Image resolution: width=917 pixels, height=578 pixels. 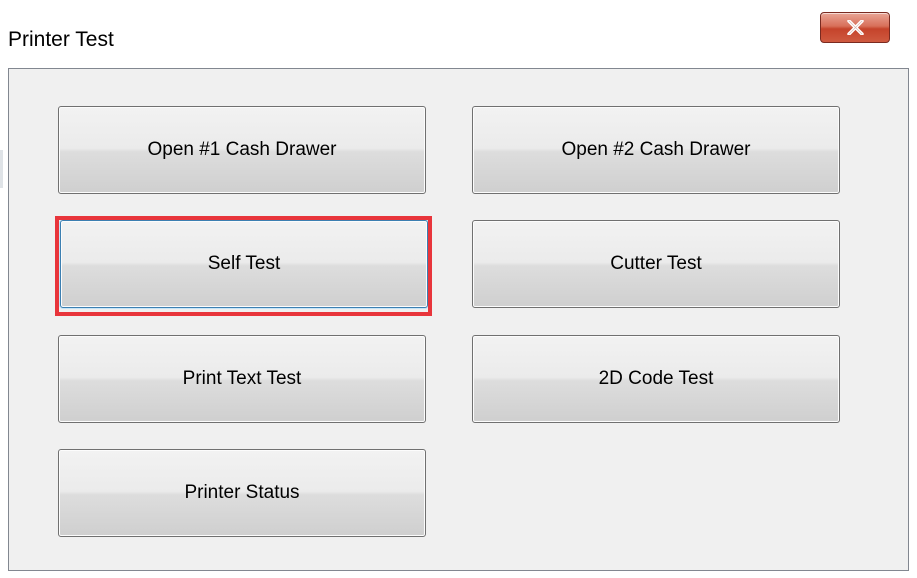 I want to click on close-x-icon, so click(x=855, y=27).